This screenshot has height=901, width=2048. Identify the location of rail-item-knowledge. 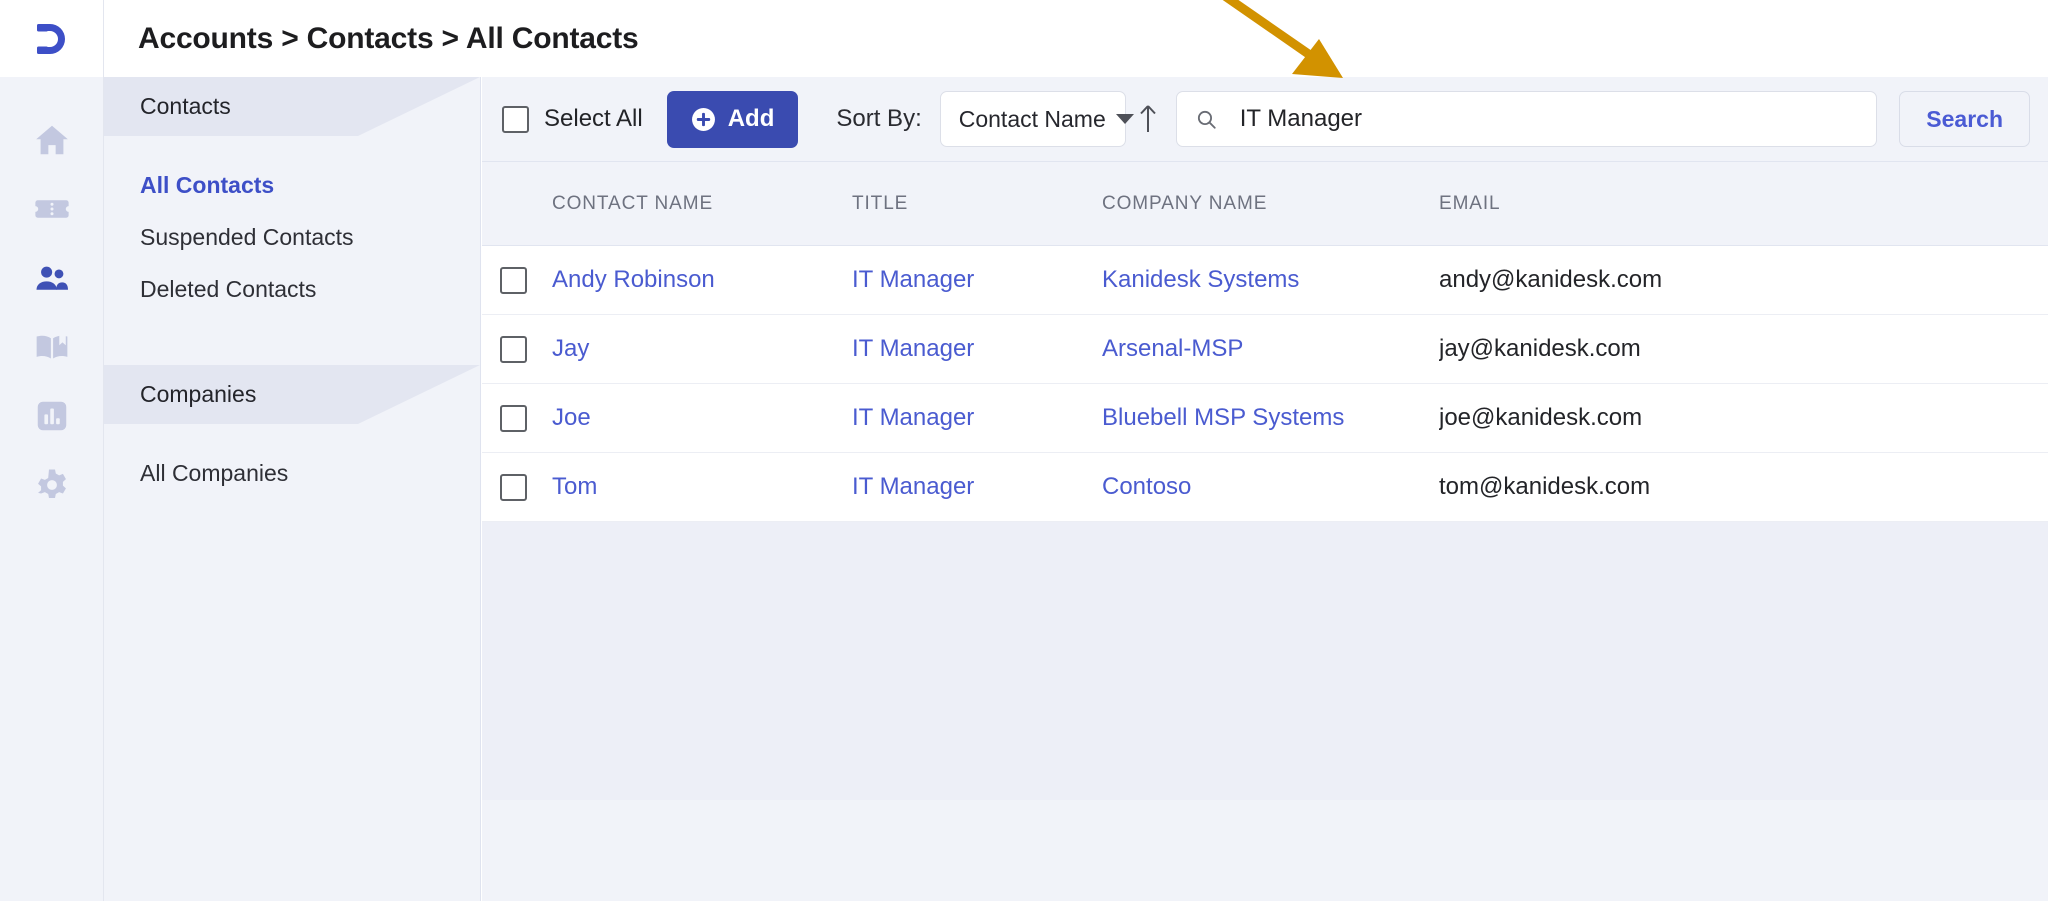
(51, 346).